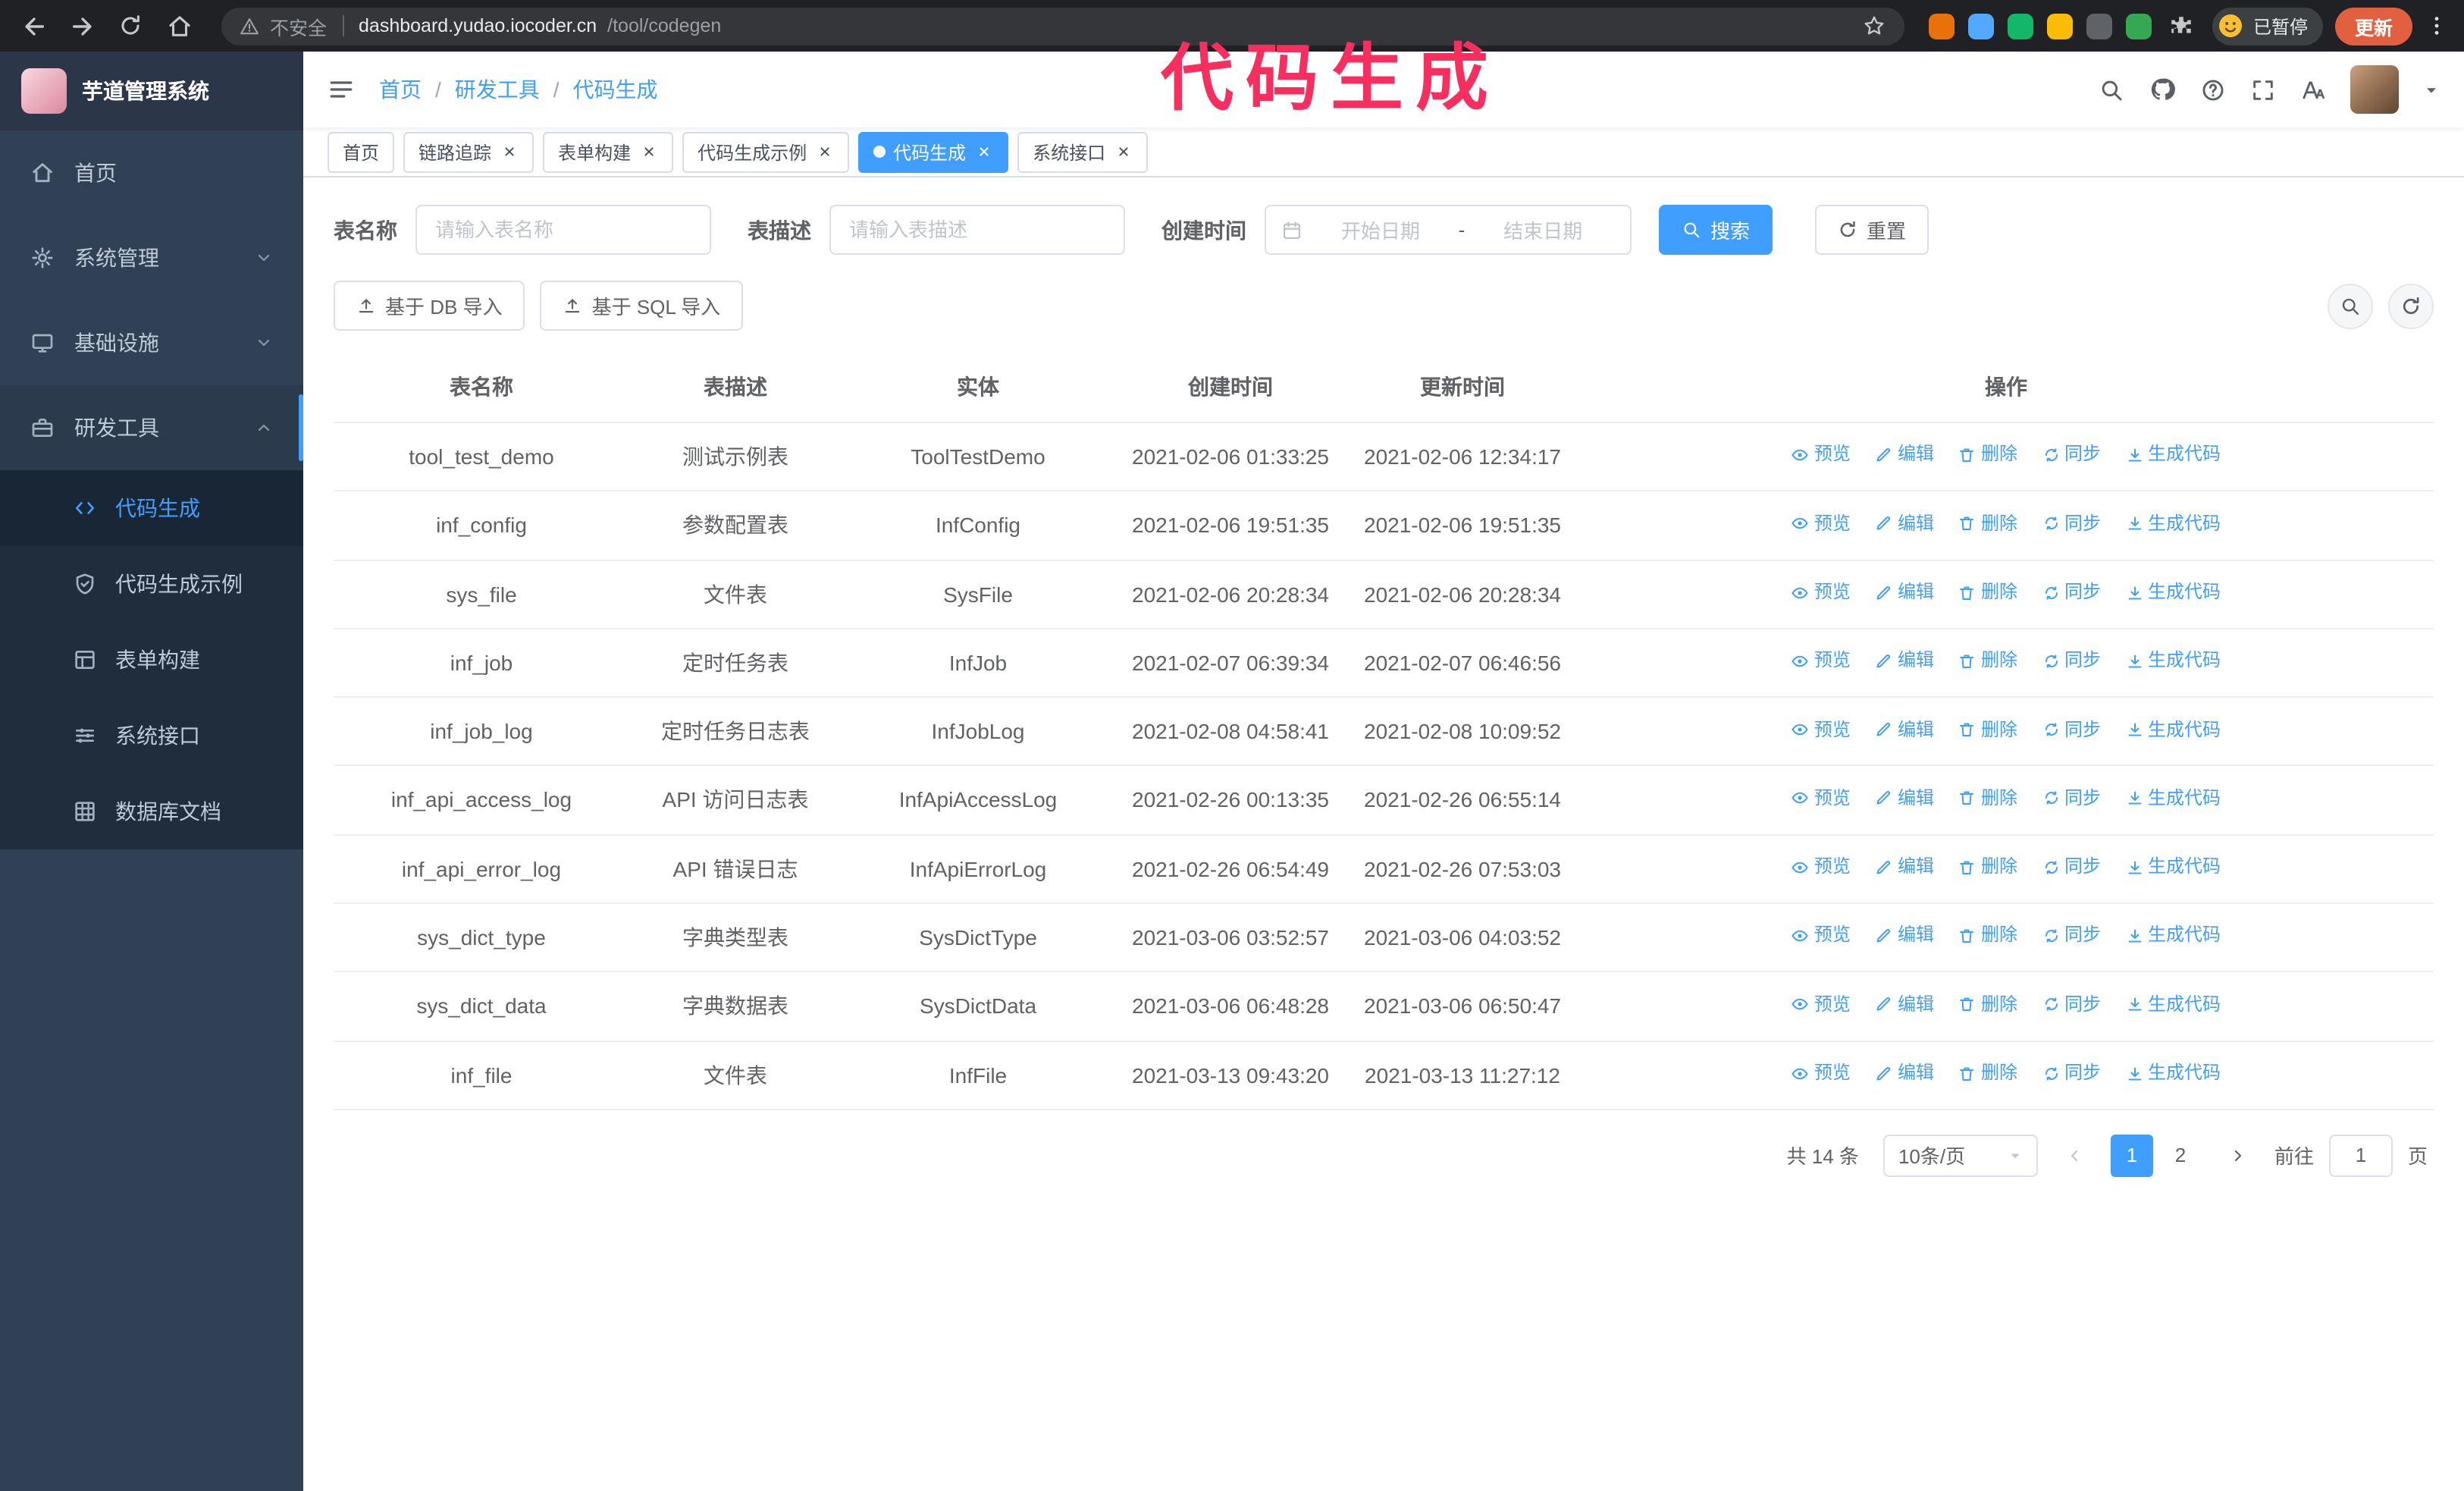 The height and width of the screenshot is (1491, 2464). What do you see at coordinates (481, 89) in the screenshot?
I see `breadcrumb-devtools: 研发工具` at bounding box center [481, 89].